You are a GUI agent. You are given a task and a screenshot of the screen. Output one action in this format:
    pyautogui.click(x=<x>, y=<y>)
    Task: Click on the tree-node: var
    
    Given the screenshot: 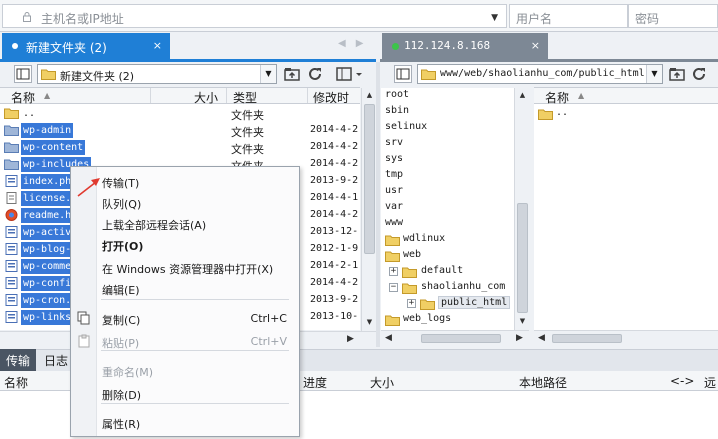 What is the action you would take?
    pyautogui.click(x=447, y=208)
    